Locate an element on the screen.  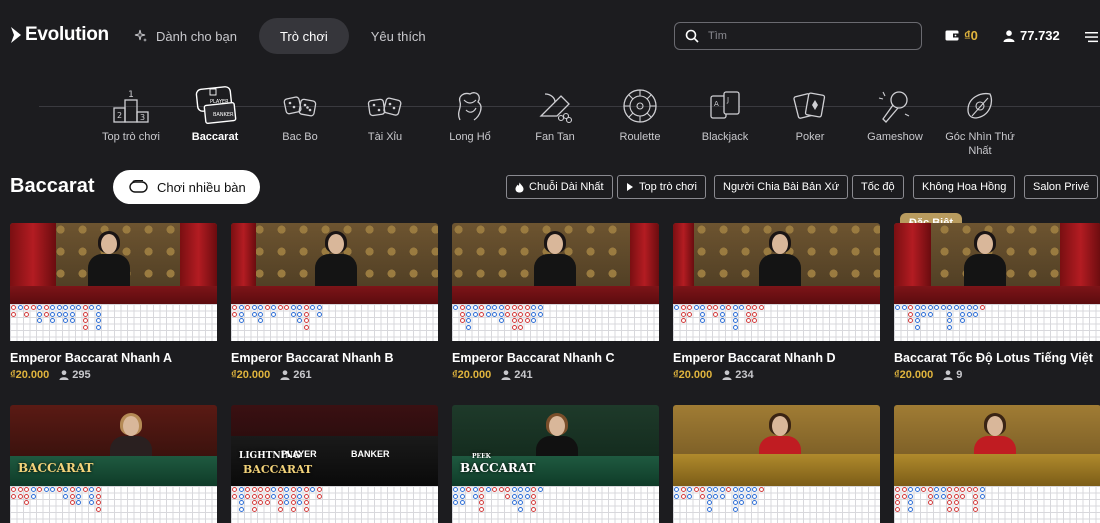
filter-salon-prive: Salon Privé is located at coordinates (1061, 187).